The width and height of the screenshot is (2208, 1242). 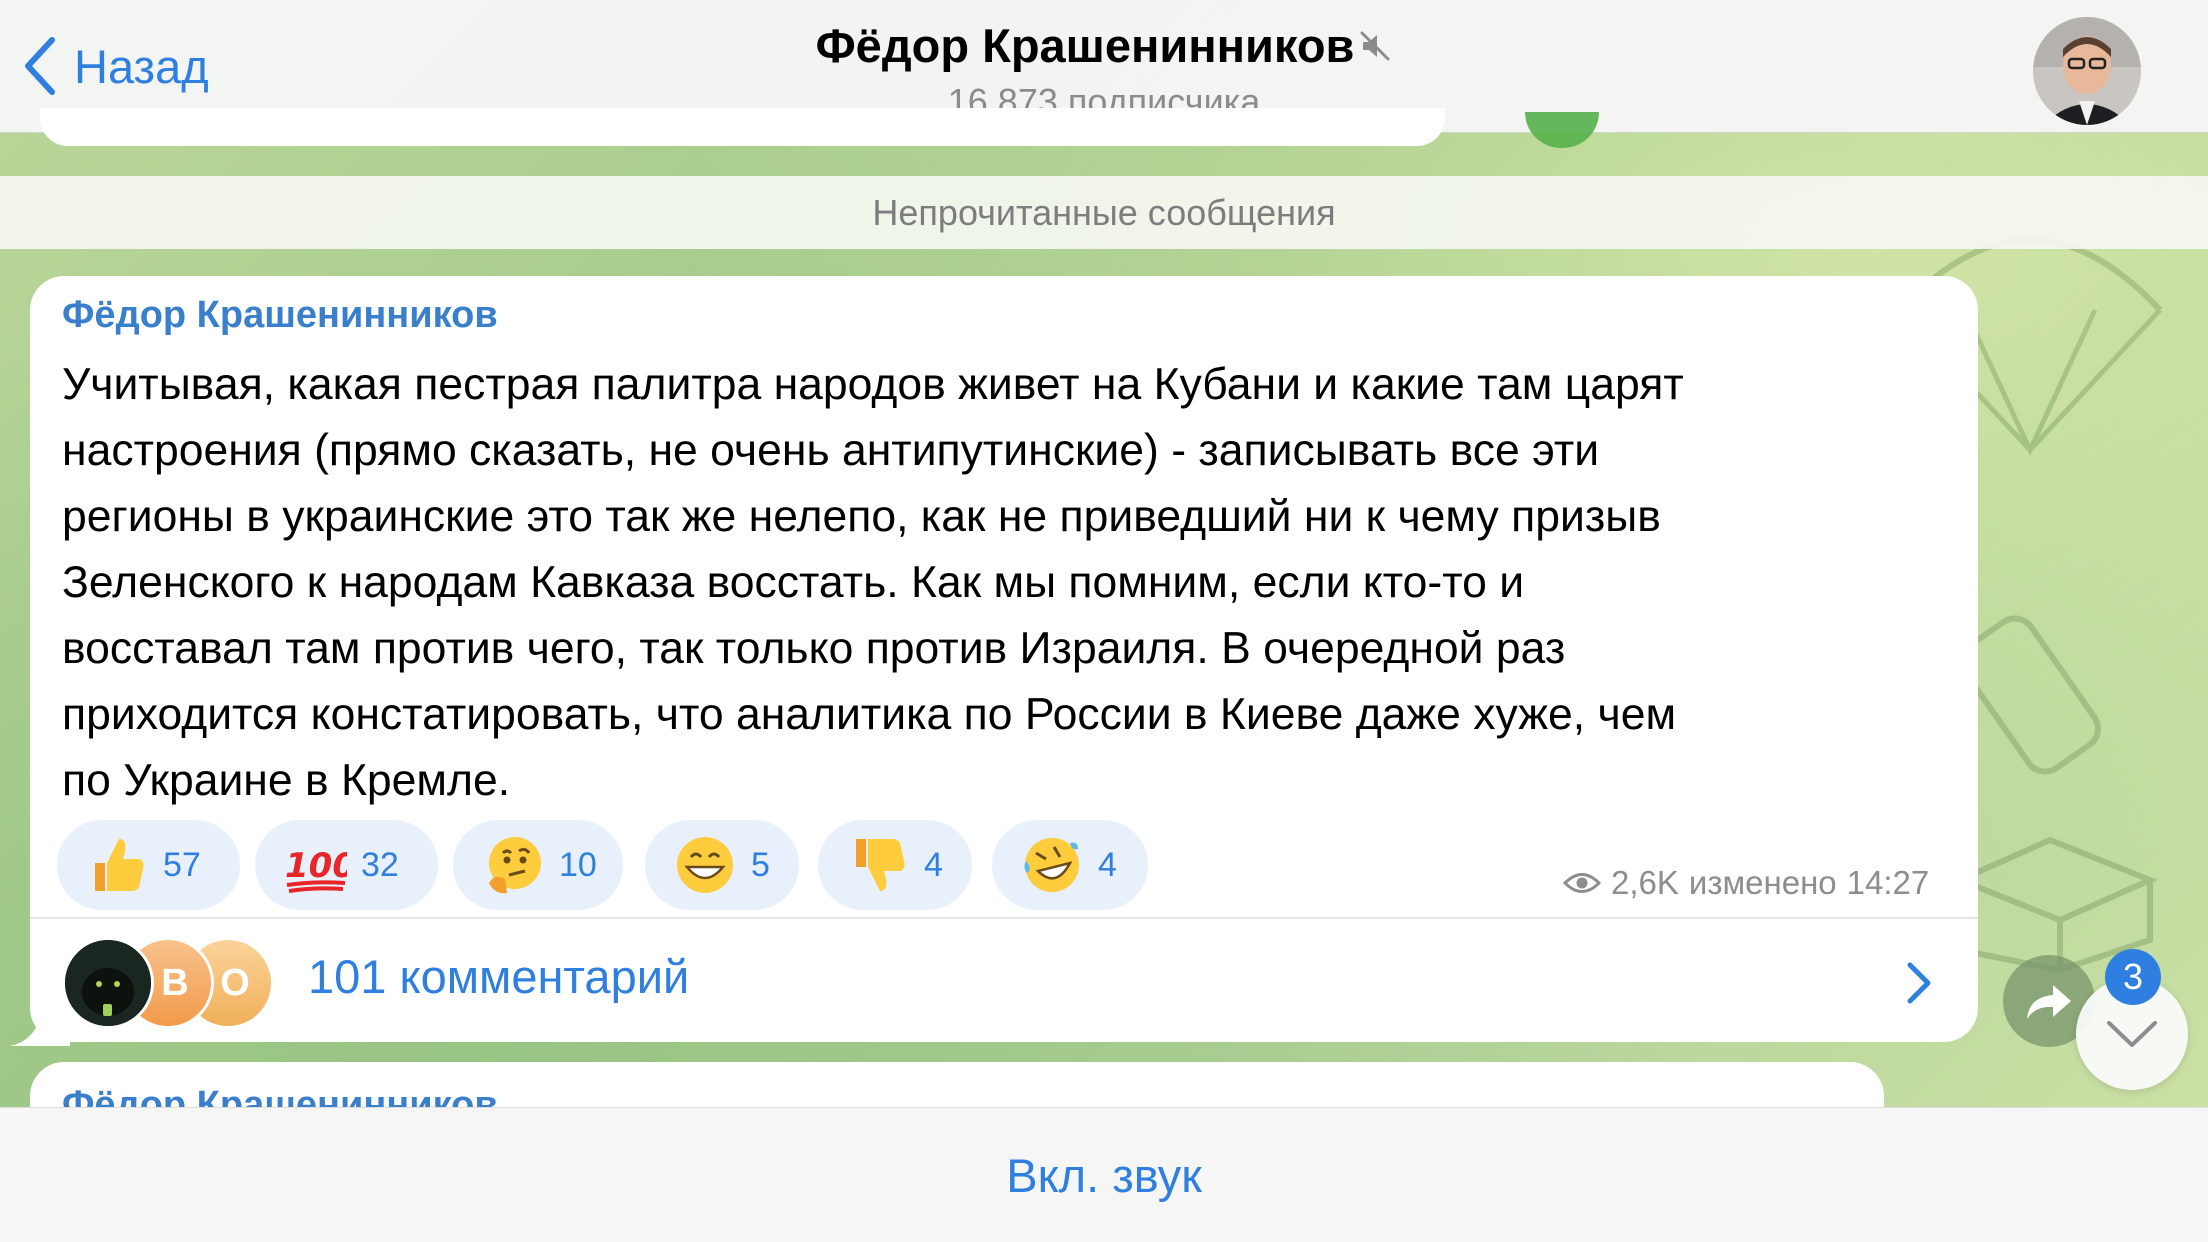 I want to click on muted-speaker-icon, so click(x=1375, y=45).